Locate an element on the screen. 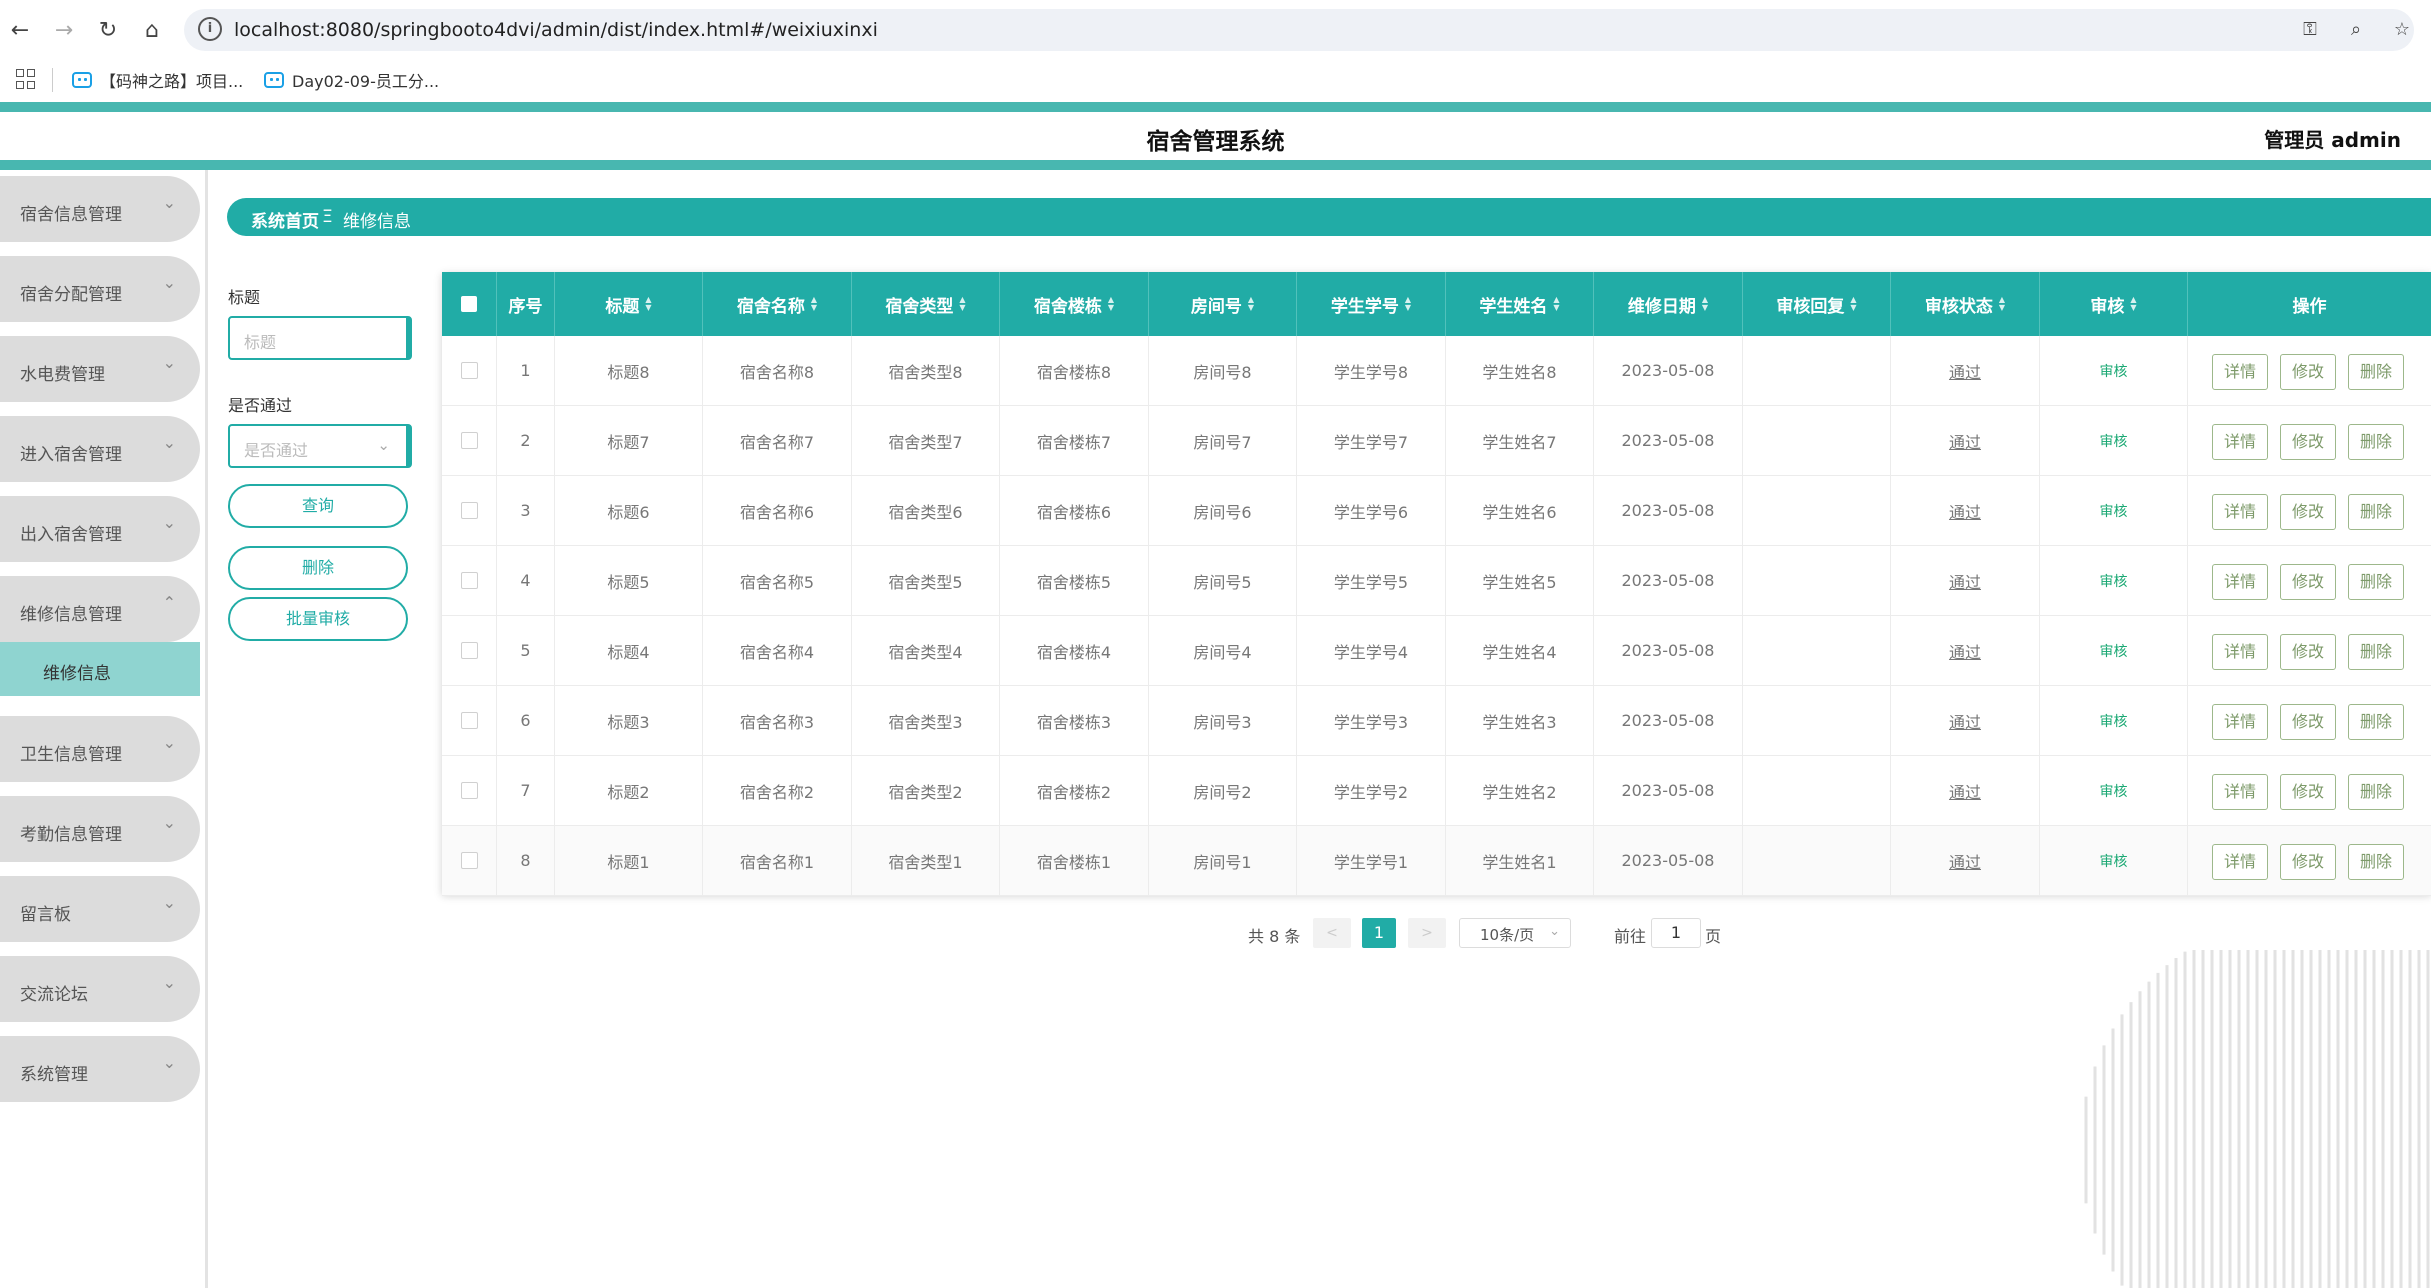 This screenshot has width=2431, height=1288. reload-icon: ↻ is located at coordinates (108, 30).